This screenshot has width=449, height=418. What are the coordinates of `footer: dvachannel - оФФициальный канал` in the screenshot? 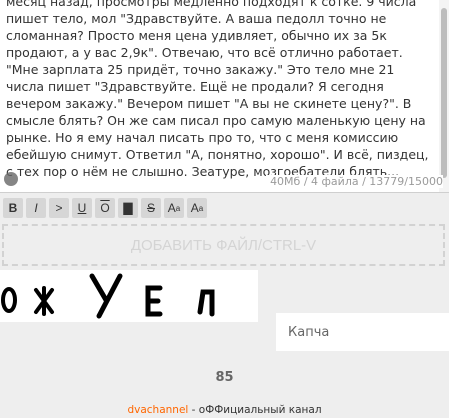 It's located at (224, 410).